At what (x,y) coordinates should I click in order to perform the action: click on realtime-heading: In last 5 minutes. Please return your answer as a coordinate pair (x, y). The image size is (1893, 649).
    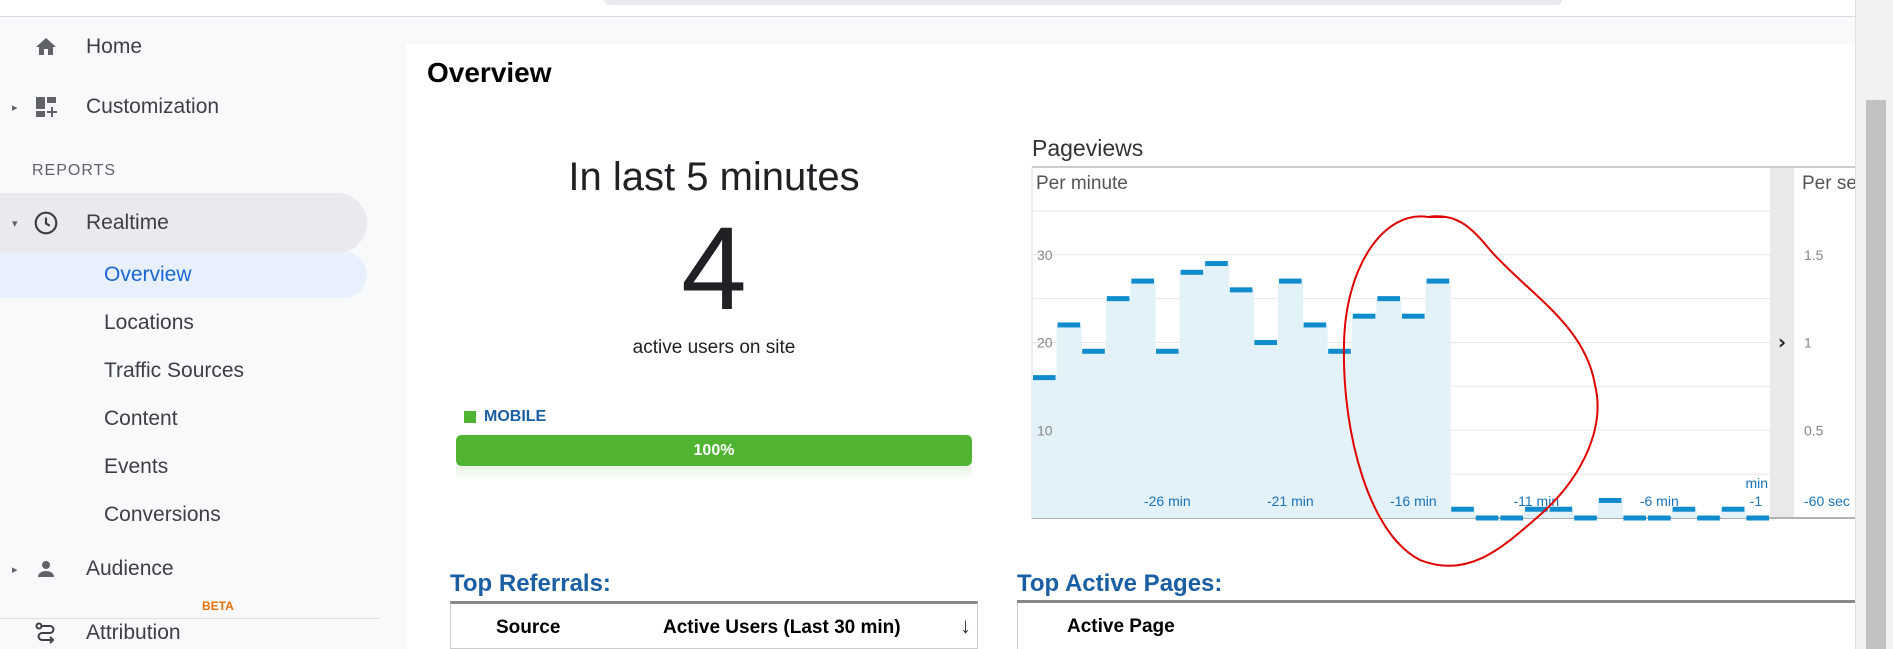
    Looking at the image, I should click on (714, 177).